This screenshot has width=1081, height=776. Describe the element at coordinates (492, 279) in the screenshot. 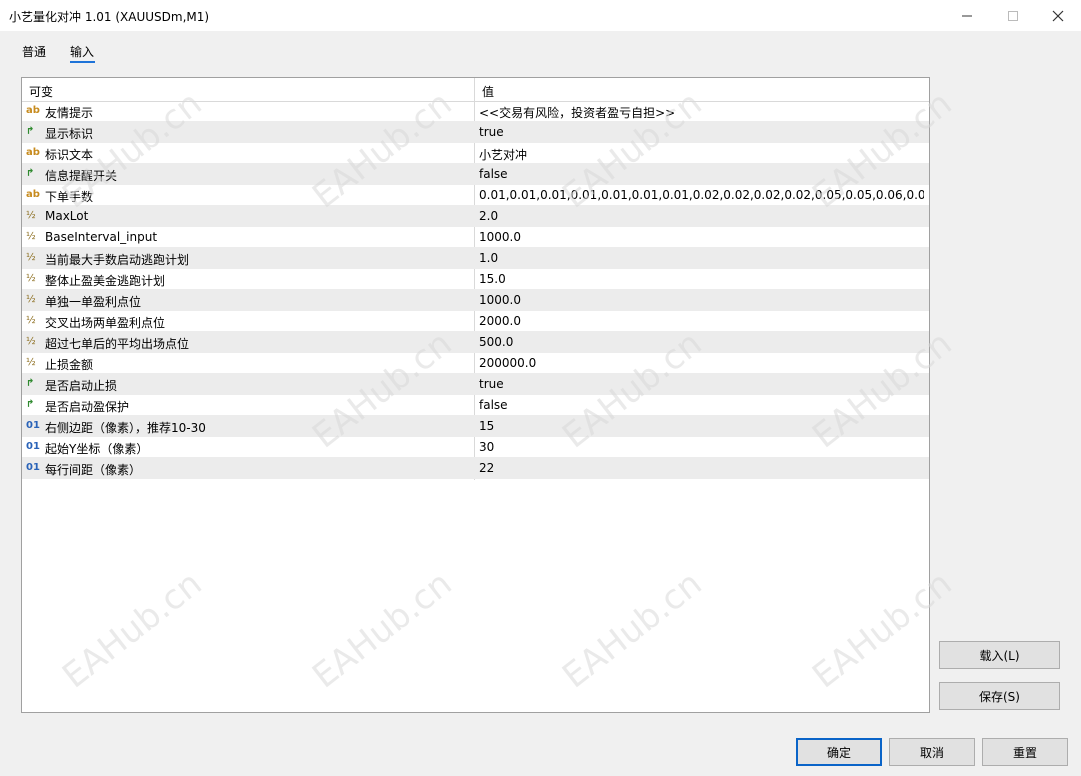

I see `parameter-value: 15.0` at that location.